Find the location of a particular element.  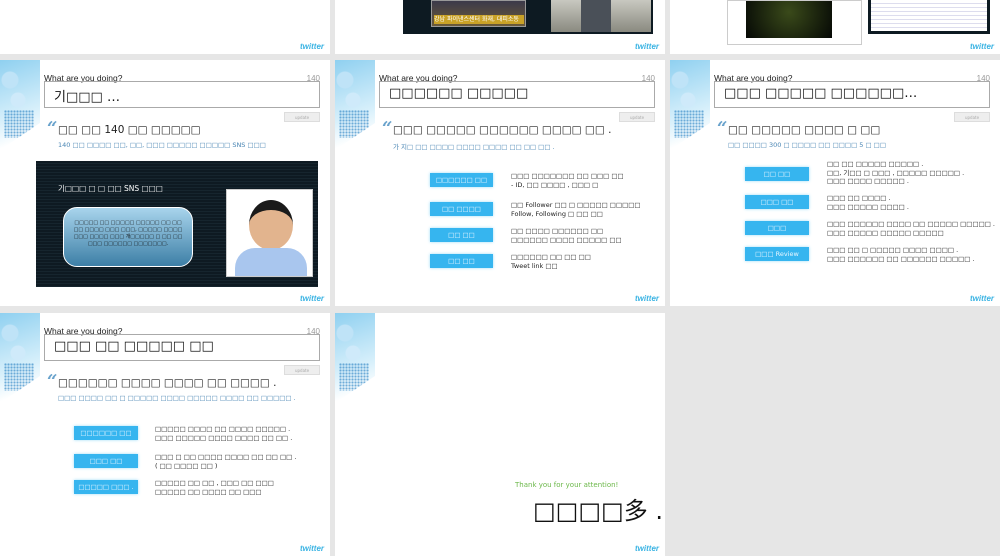

desc-line: □□□ □□□□□□ □□□□ □□ □□□□□ □□□□□ . is located at coordinates (911, 224).